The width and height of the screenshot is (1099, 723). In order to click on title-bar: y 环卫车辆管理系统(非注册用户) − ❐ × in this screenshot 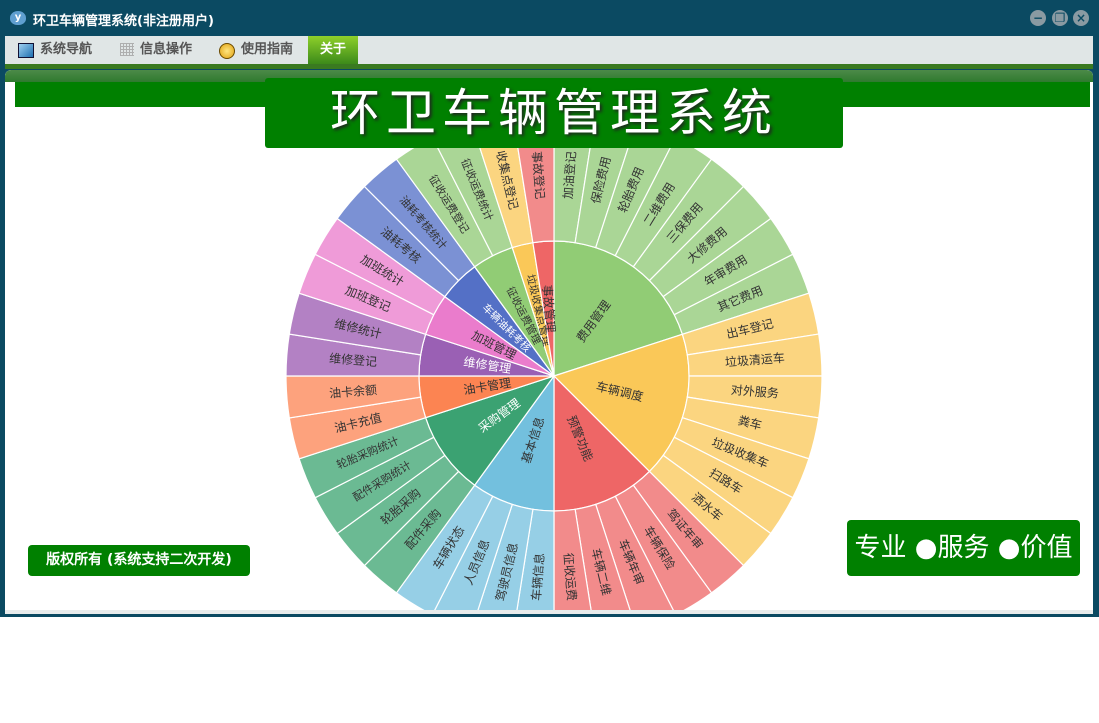, I will do `click(549, 18)`.